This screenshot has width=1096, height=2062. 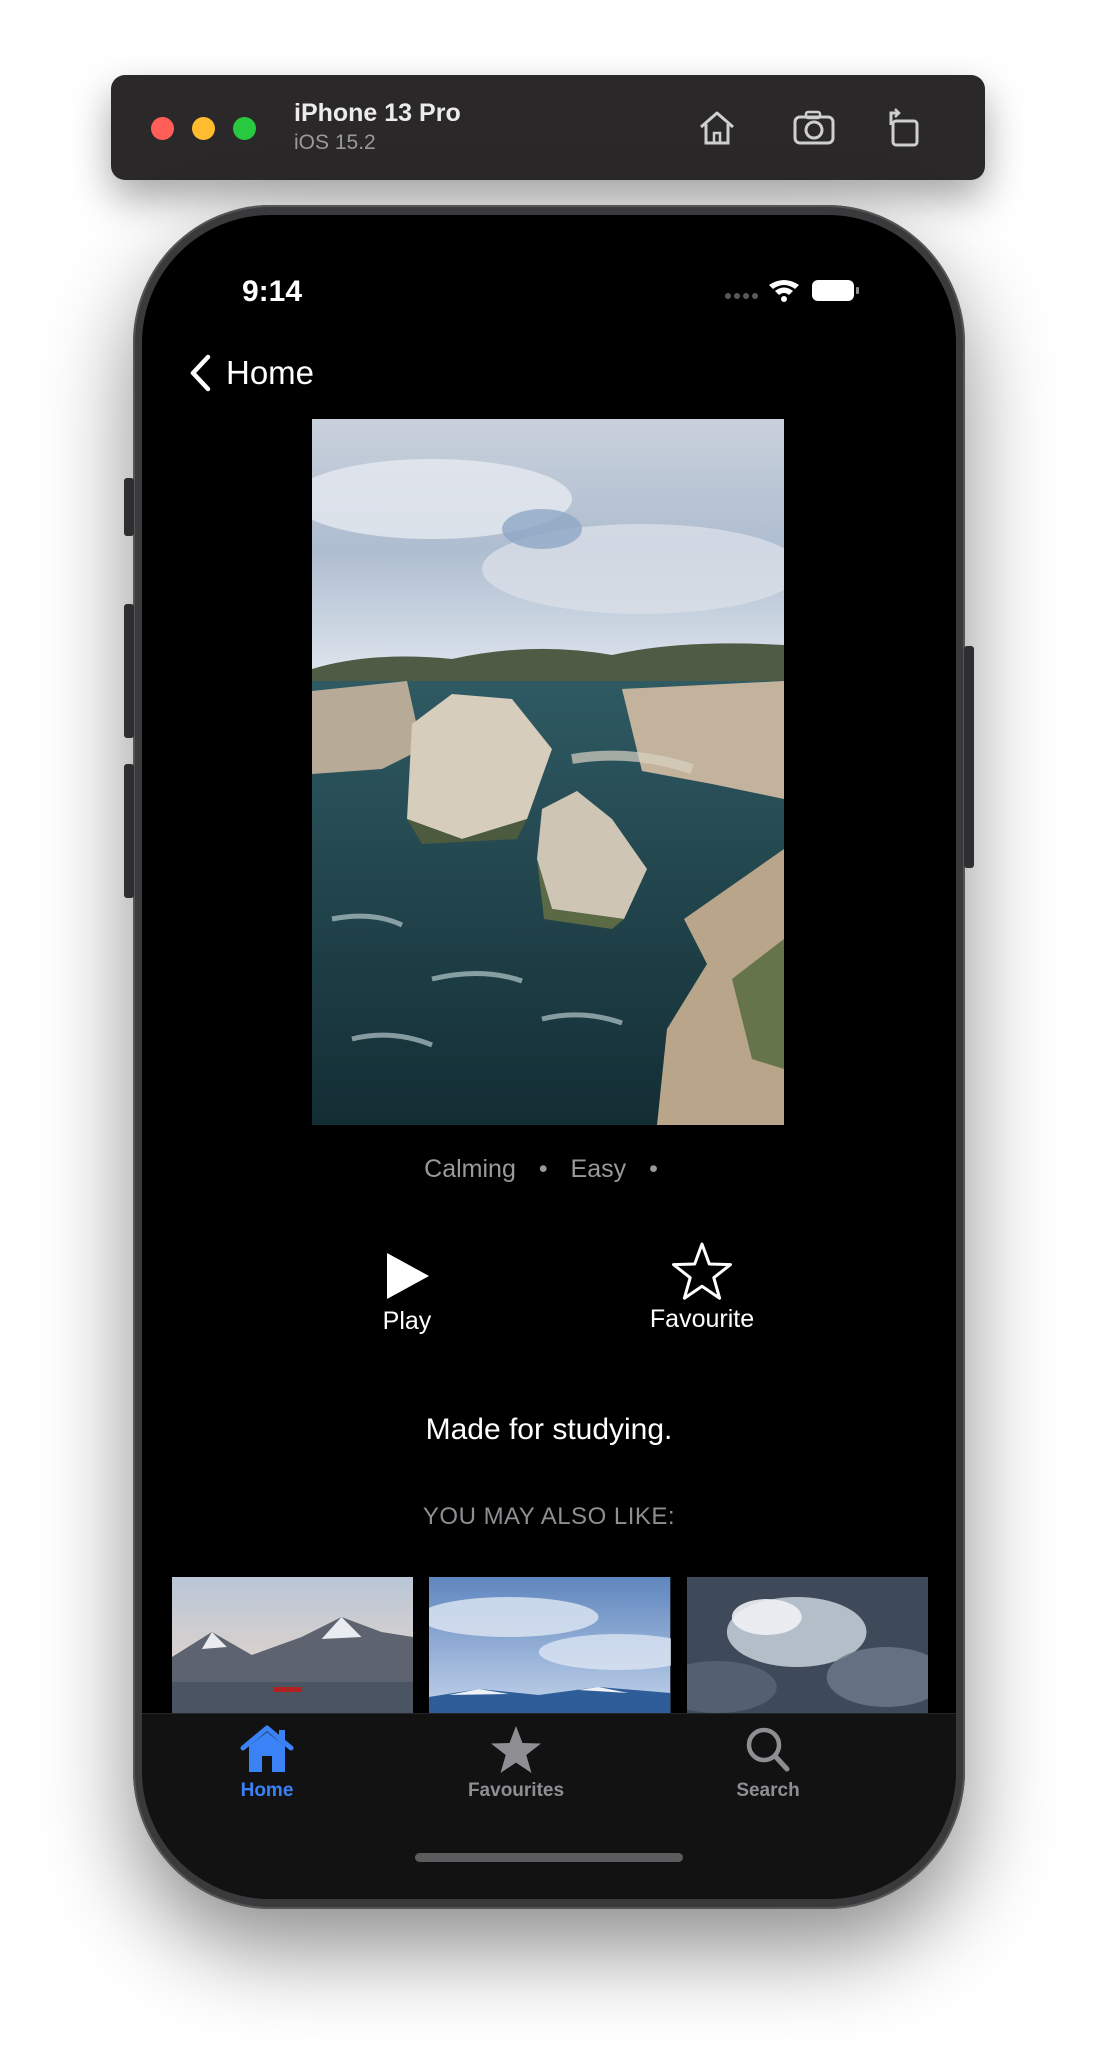 What do you see at coordinates (549, 1429) in the screenshot?
I see `description: Made for studying.` at bounding box center [549, 1429].